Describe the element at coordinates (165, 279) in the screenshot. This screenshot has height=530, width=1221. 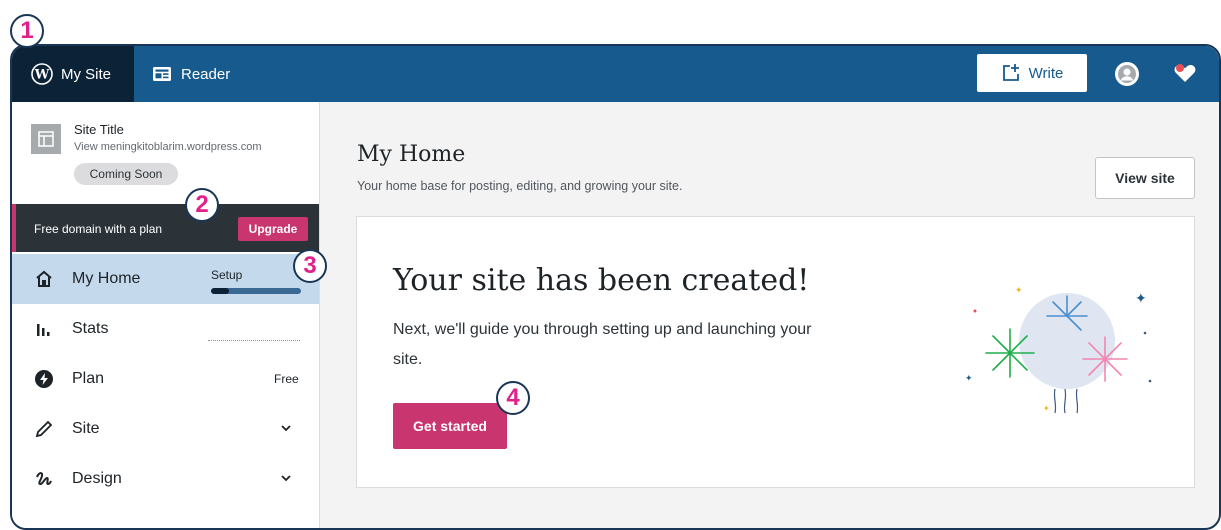
I see `sidebar-item-my-home: My Home Setup` at that location.